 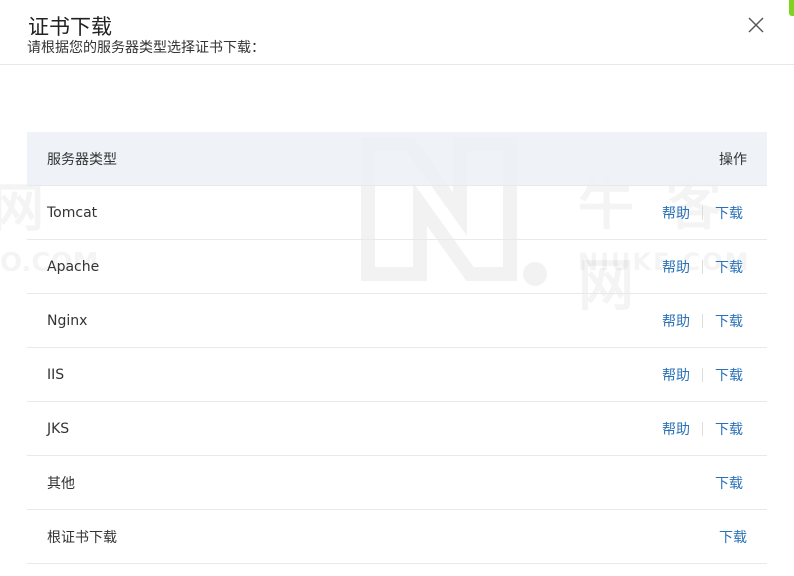 I want to click on server-type-name: IIS, so click(x=56, y=374).